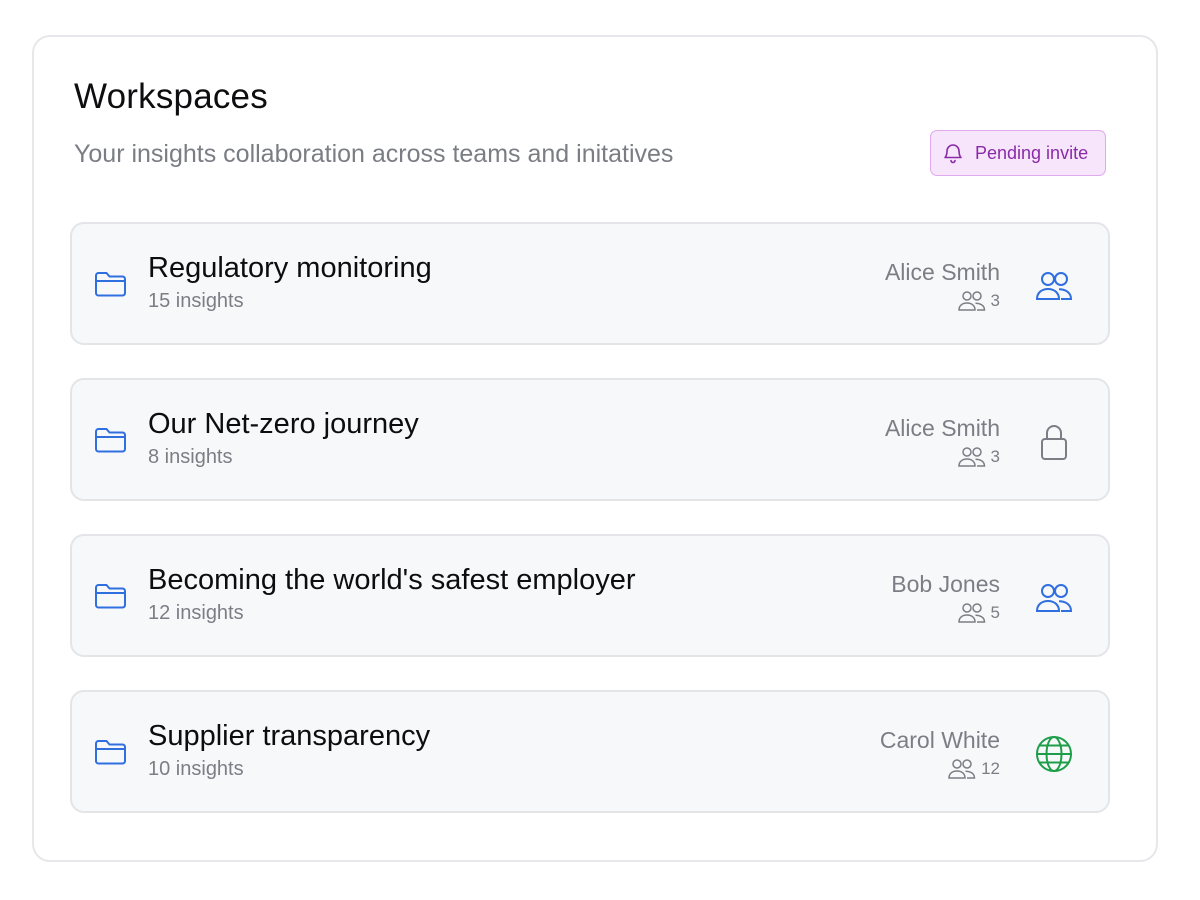 Image resolution: width=1200 pixels, height=900 pixels. I want to click on page-title: Workspaces, so click(171, 96).